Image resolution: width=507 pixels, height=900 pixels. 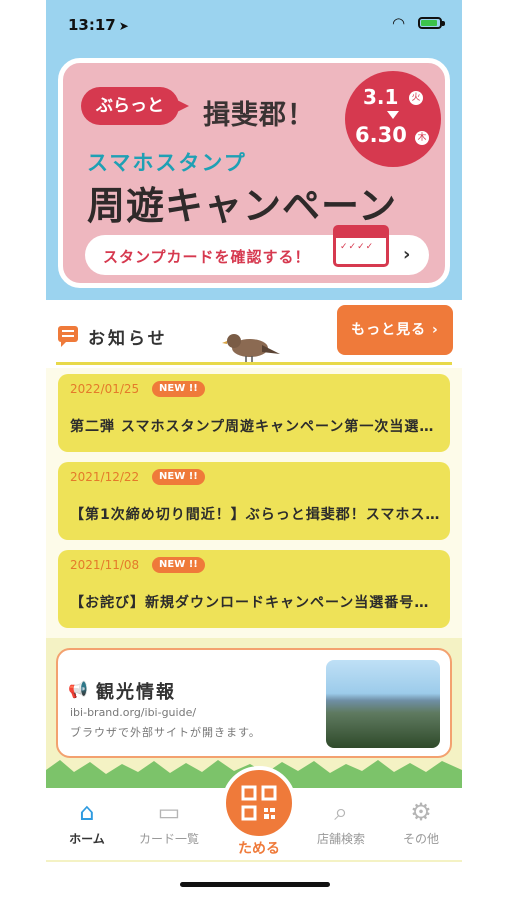 I want to click on qr-code-icon, so click(x=259, y=803).